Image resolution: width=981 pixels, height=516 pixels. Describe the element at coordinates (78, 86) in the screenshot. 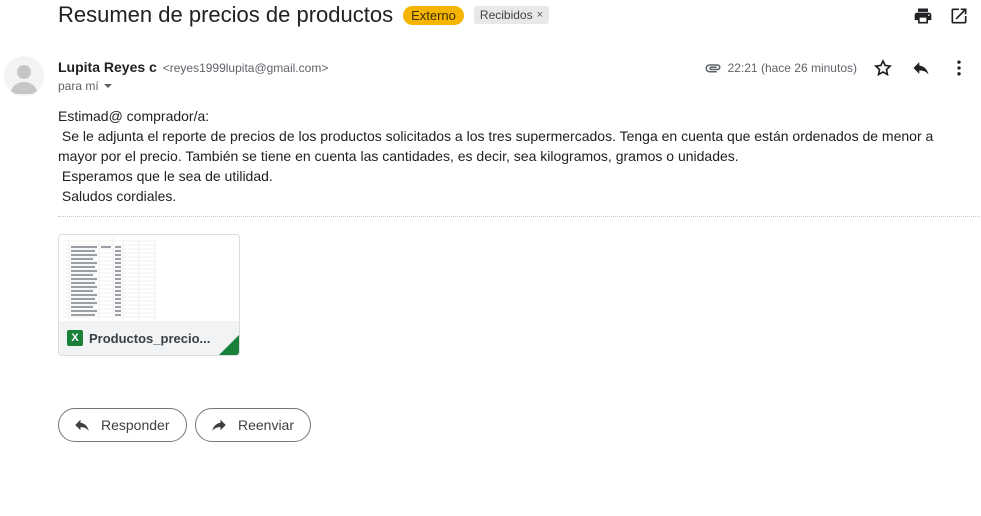

I see `recipient-label: para mí` at that location.